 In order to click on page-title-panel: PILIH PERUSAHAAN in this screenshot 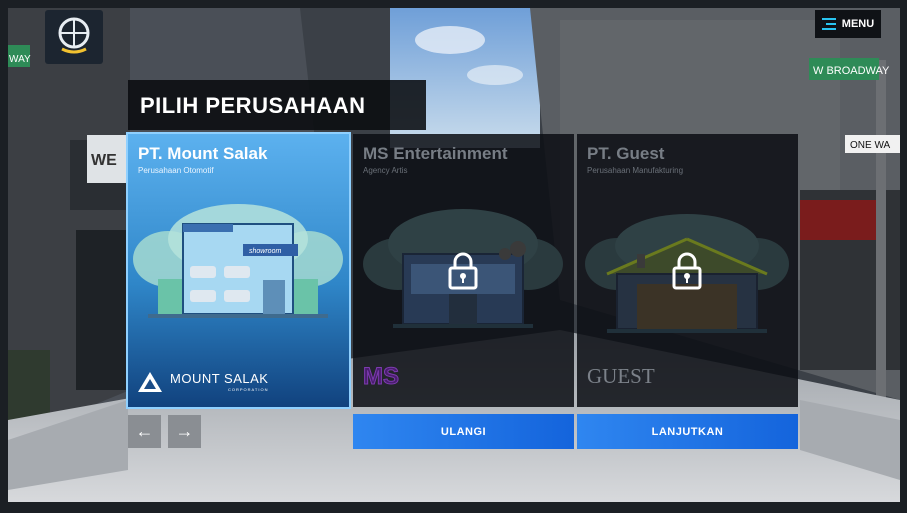, I will do `click(277, 105)`.